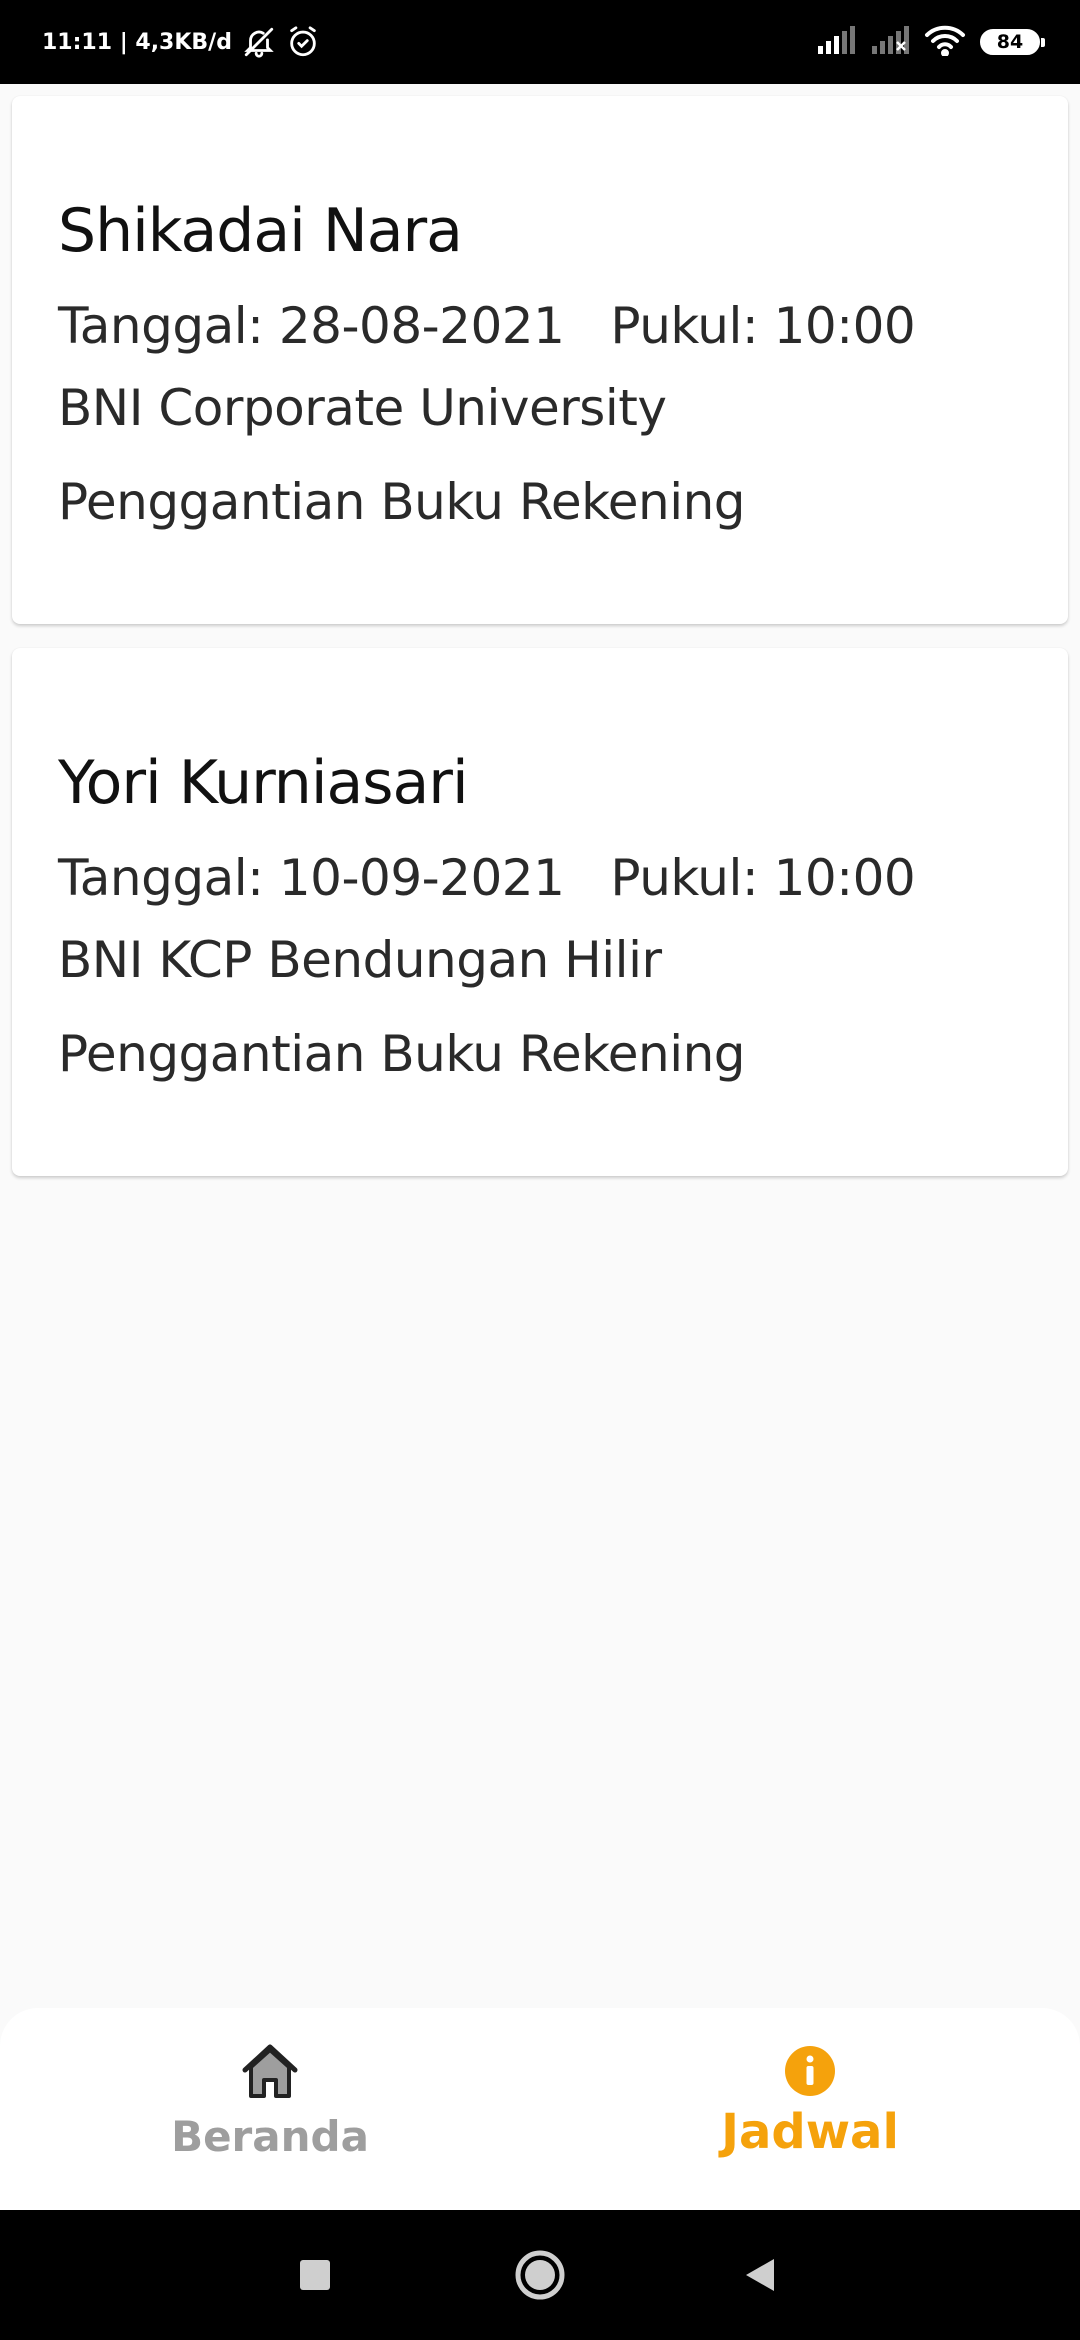  Describe the element at coordinates (540, 42) in the screenshot. I see `status-bar: 11:11 | 4,3KB/d 84` at that location.